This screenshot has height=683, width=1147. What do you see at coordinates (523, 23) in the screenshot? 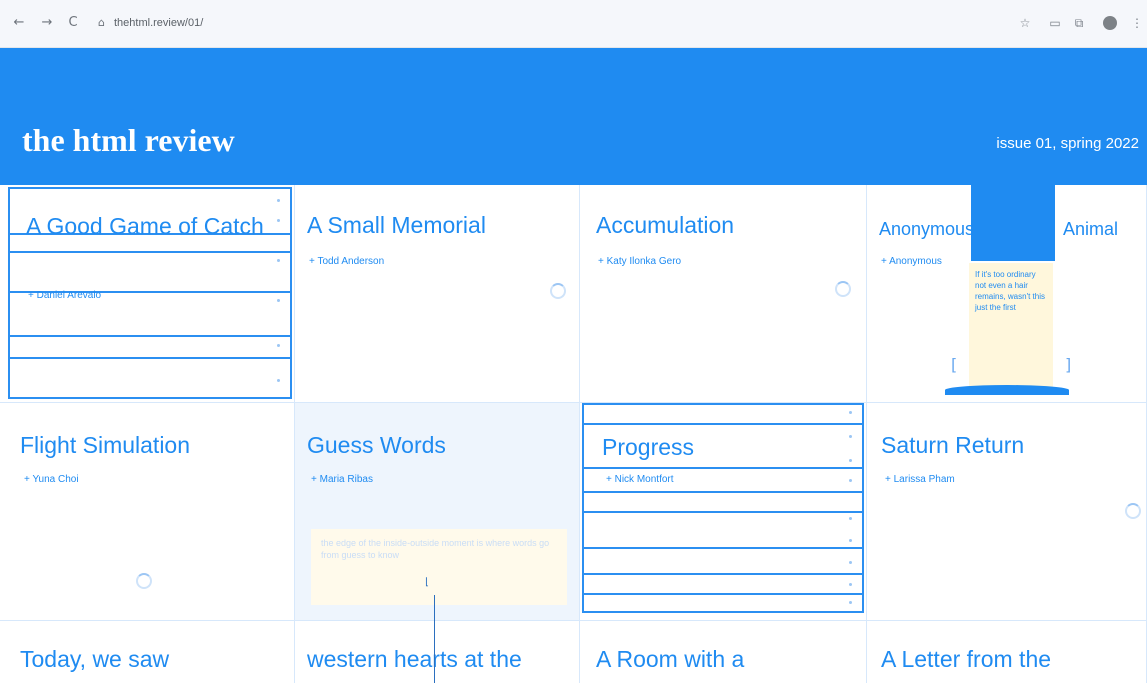
I see `address-bar: ⌂ thehtml.review/01/` at bounding box center [523, 23].